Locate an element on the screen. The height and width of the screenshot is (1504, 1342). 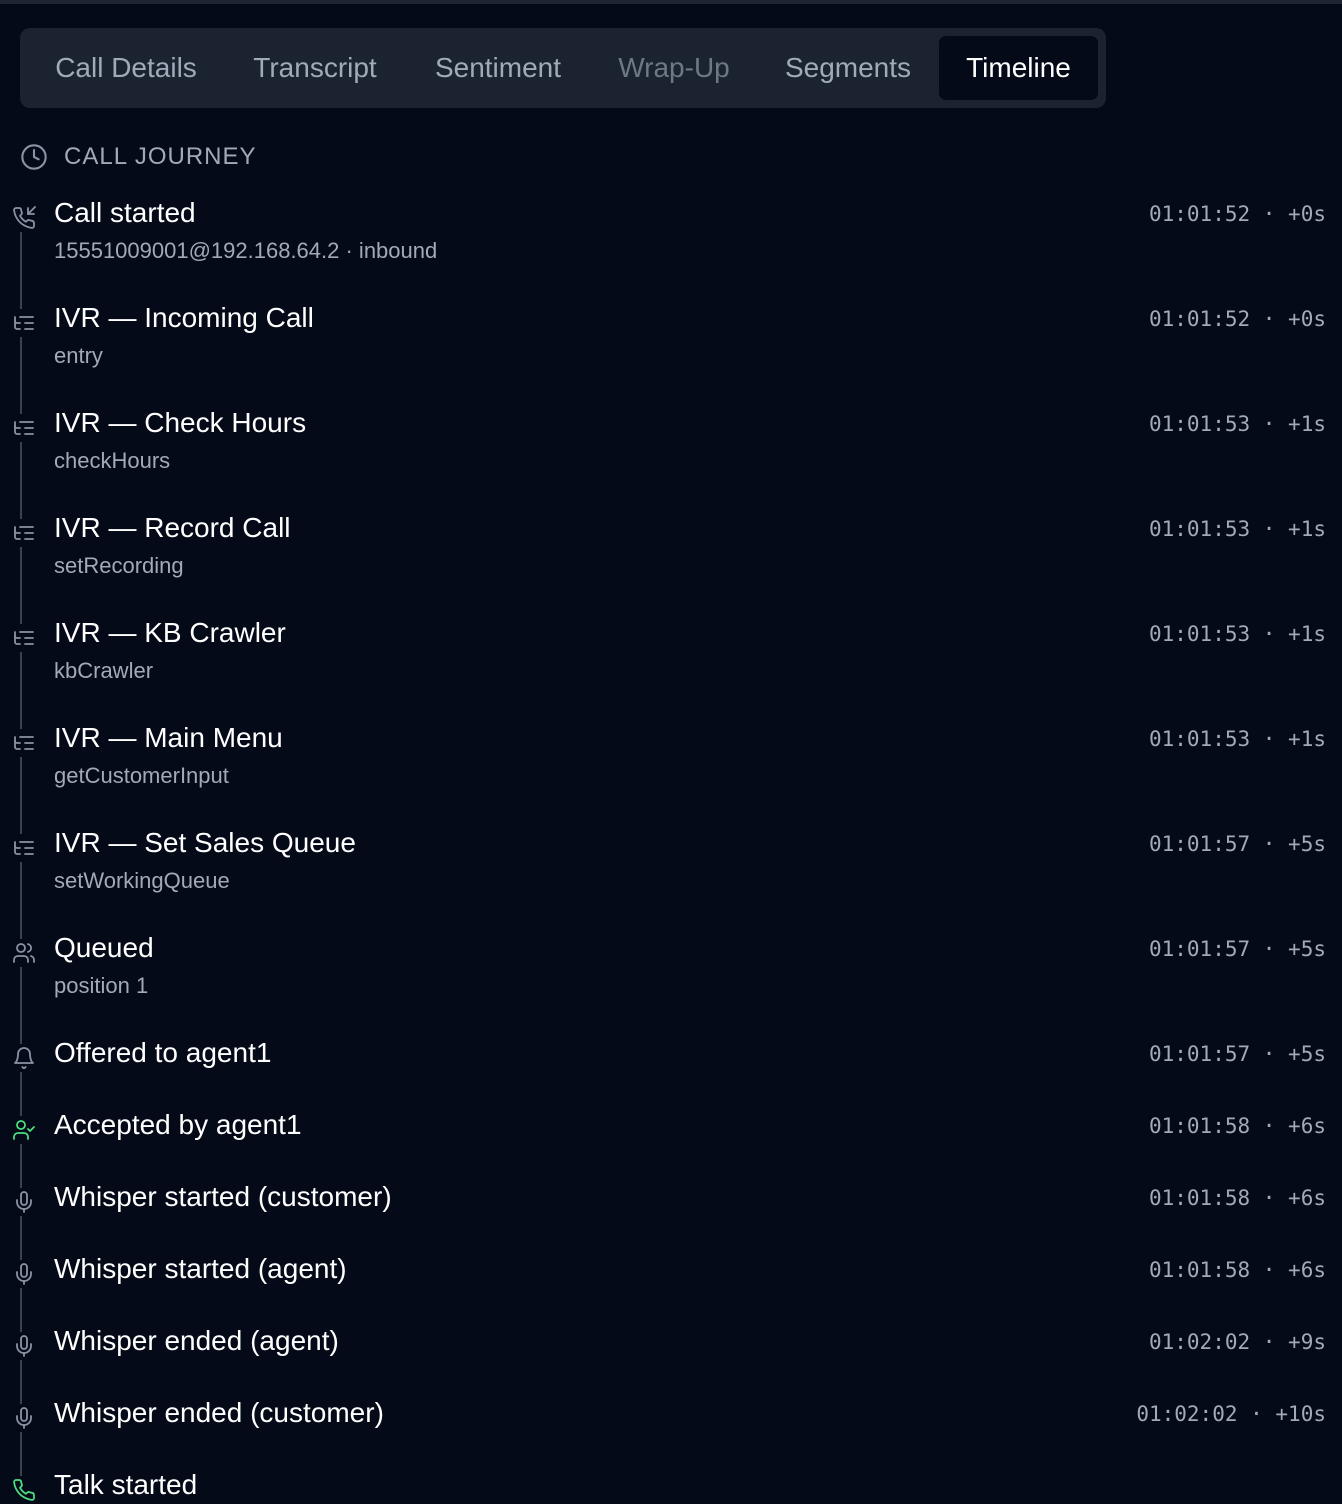
event-subtitle: checkHours is located at coordinates (112, 460).